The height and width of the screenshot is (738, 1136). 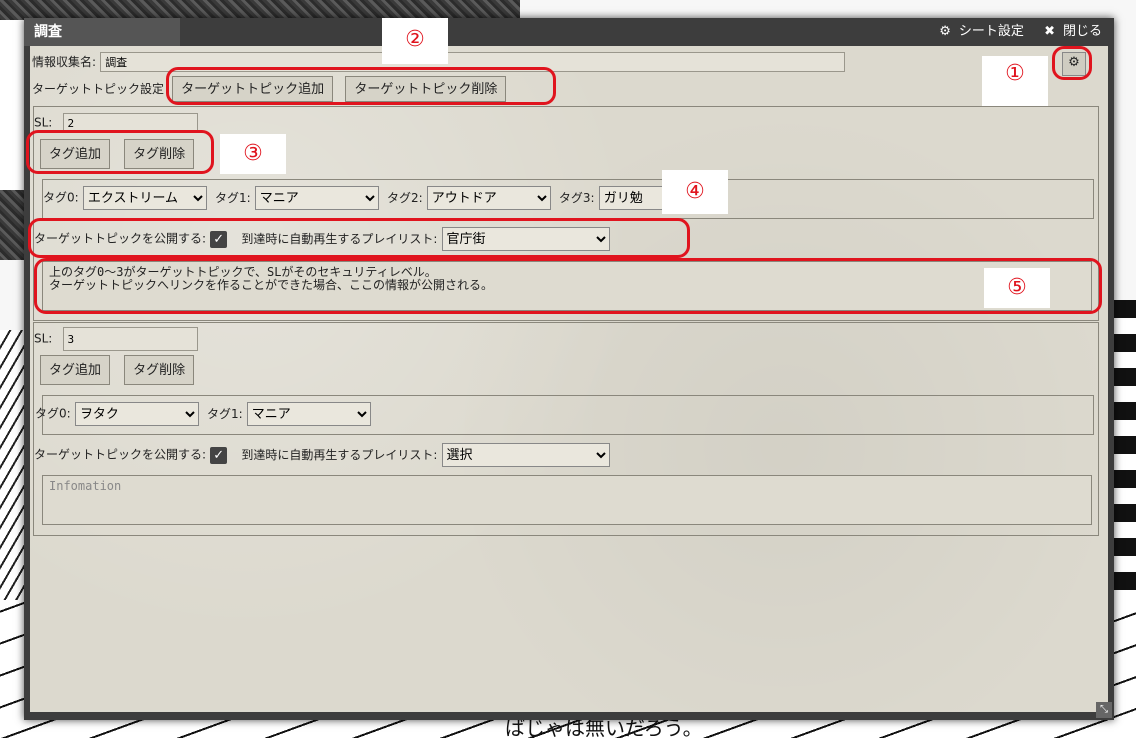 What do you see at coordinates (253, 89) in the screenshot?
I see `add-topic-button: ターゲットトピック追加` at bounding box center [253, 89].